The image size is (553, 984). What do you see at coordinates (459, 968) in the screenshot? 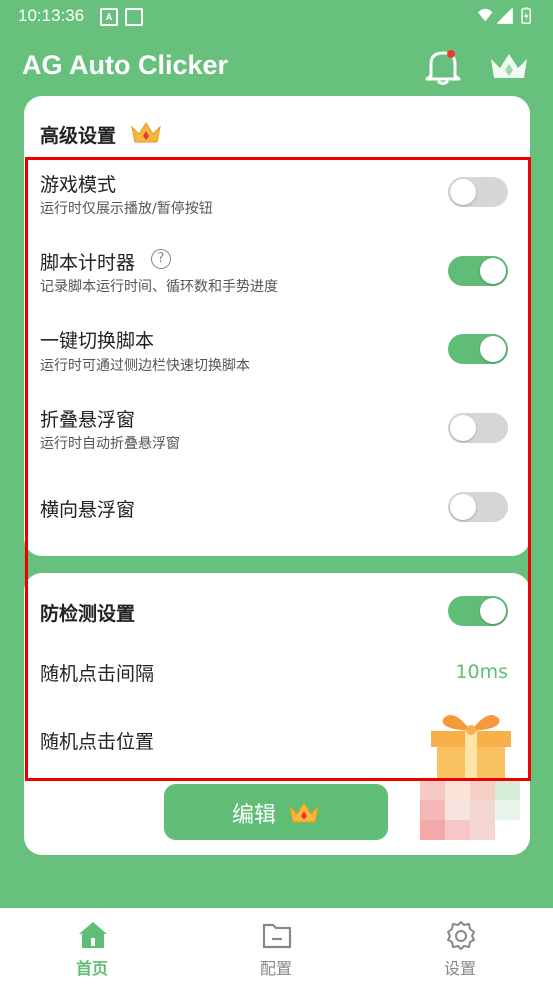
I see `nav-settings-label: 设置` at bounding box center [459, 968].